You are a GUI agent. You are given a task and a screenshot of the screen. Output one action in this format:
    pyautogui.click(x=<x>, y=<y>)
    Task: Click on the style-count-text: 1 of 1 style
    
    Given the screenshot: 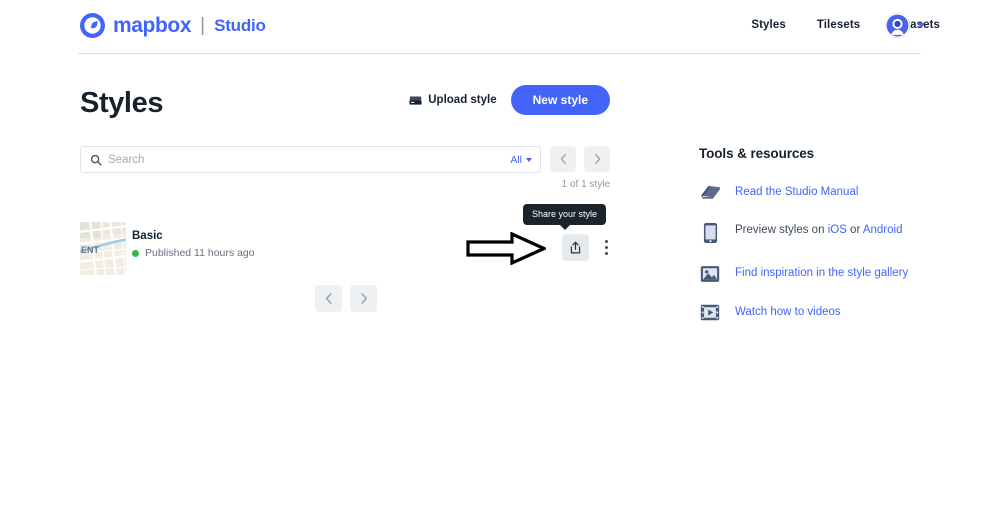 What is the action you would take?
    pyautogui.click(x=585, y=184)
    